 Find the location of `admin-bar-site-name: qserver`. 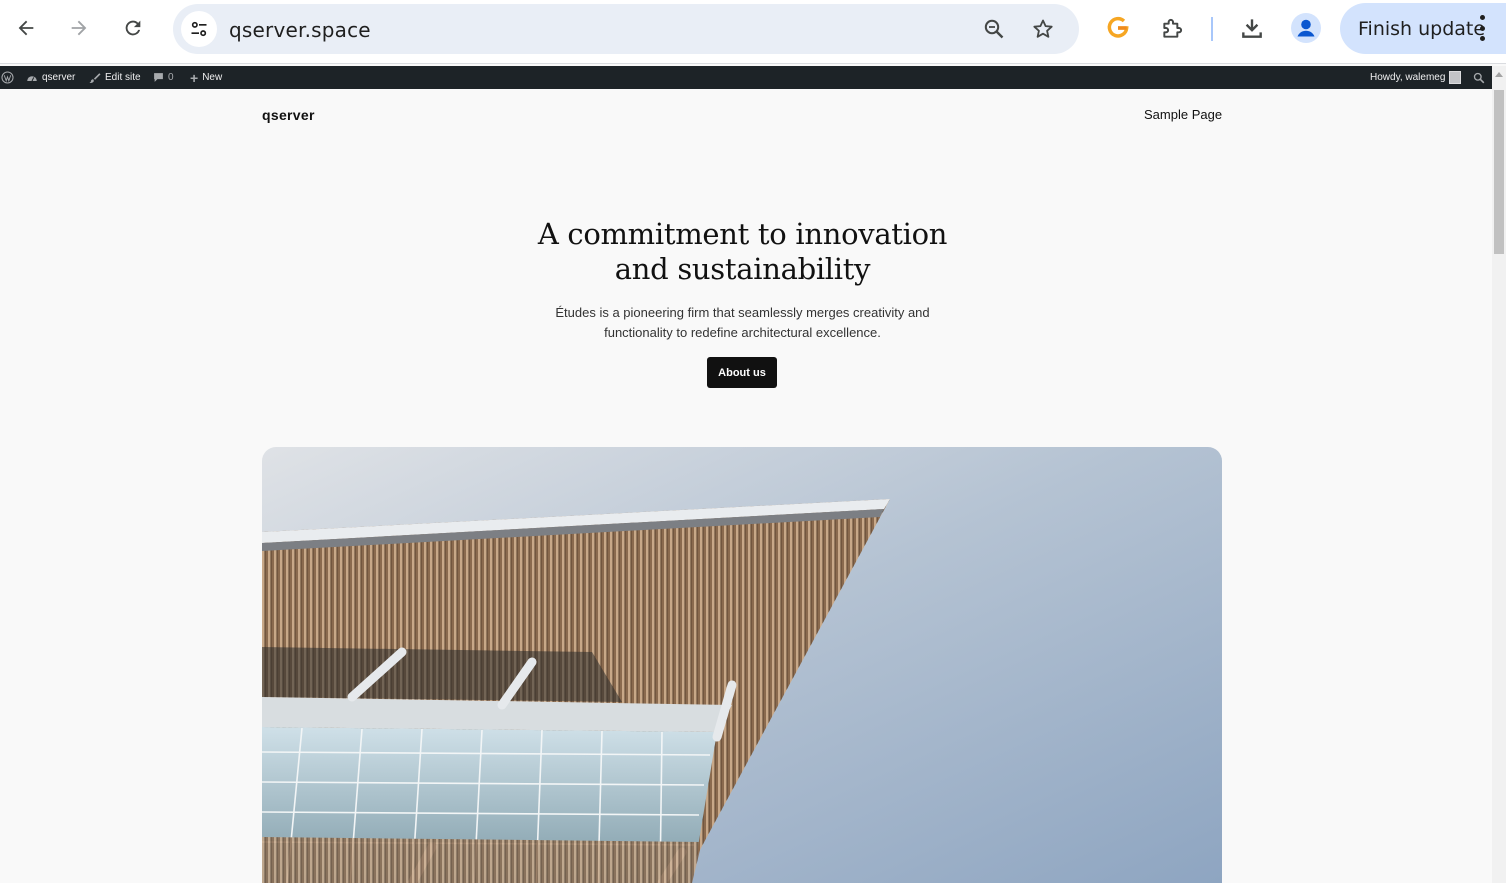

admin-bar-site-name: qserver is located at coordinates (59, 77).